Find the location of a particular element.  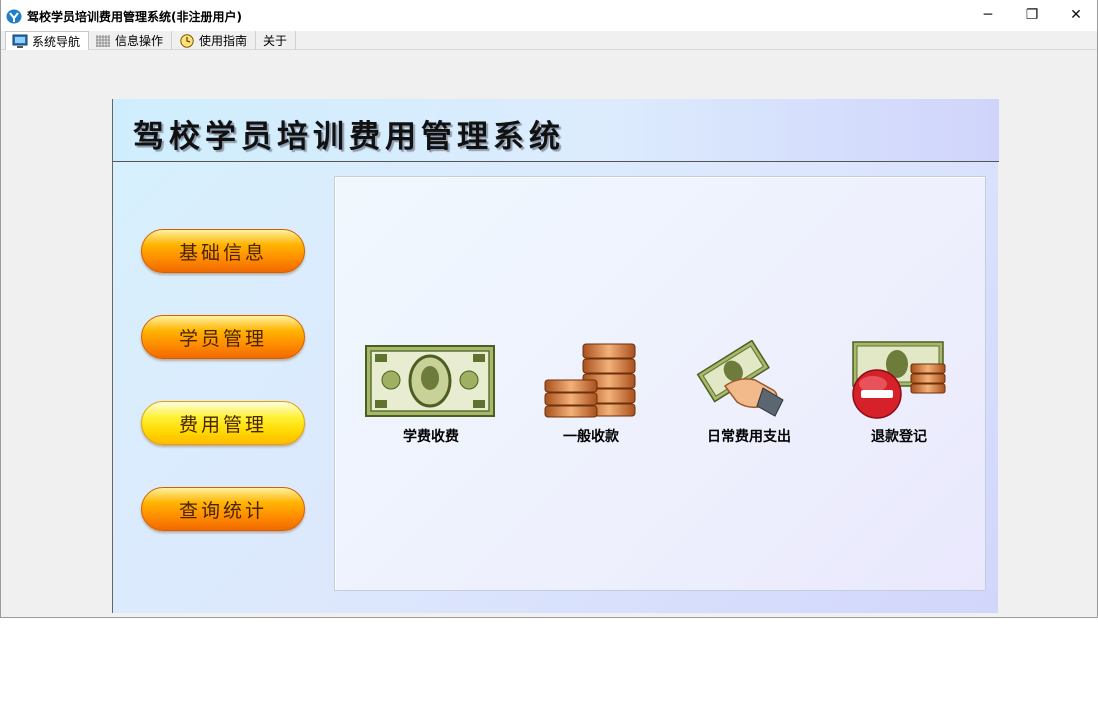

function-label: 学费收费 is located at coordinates (431, 437).